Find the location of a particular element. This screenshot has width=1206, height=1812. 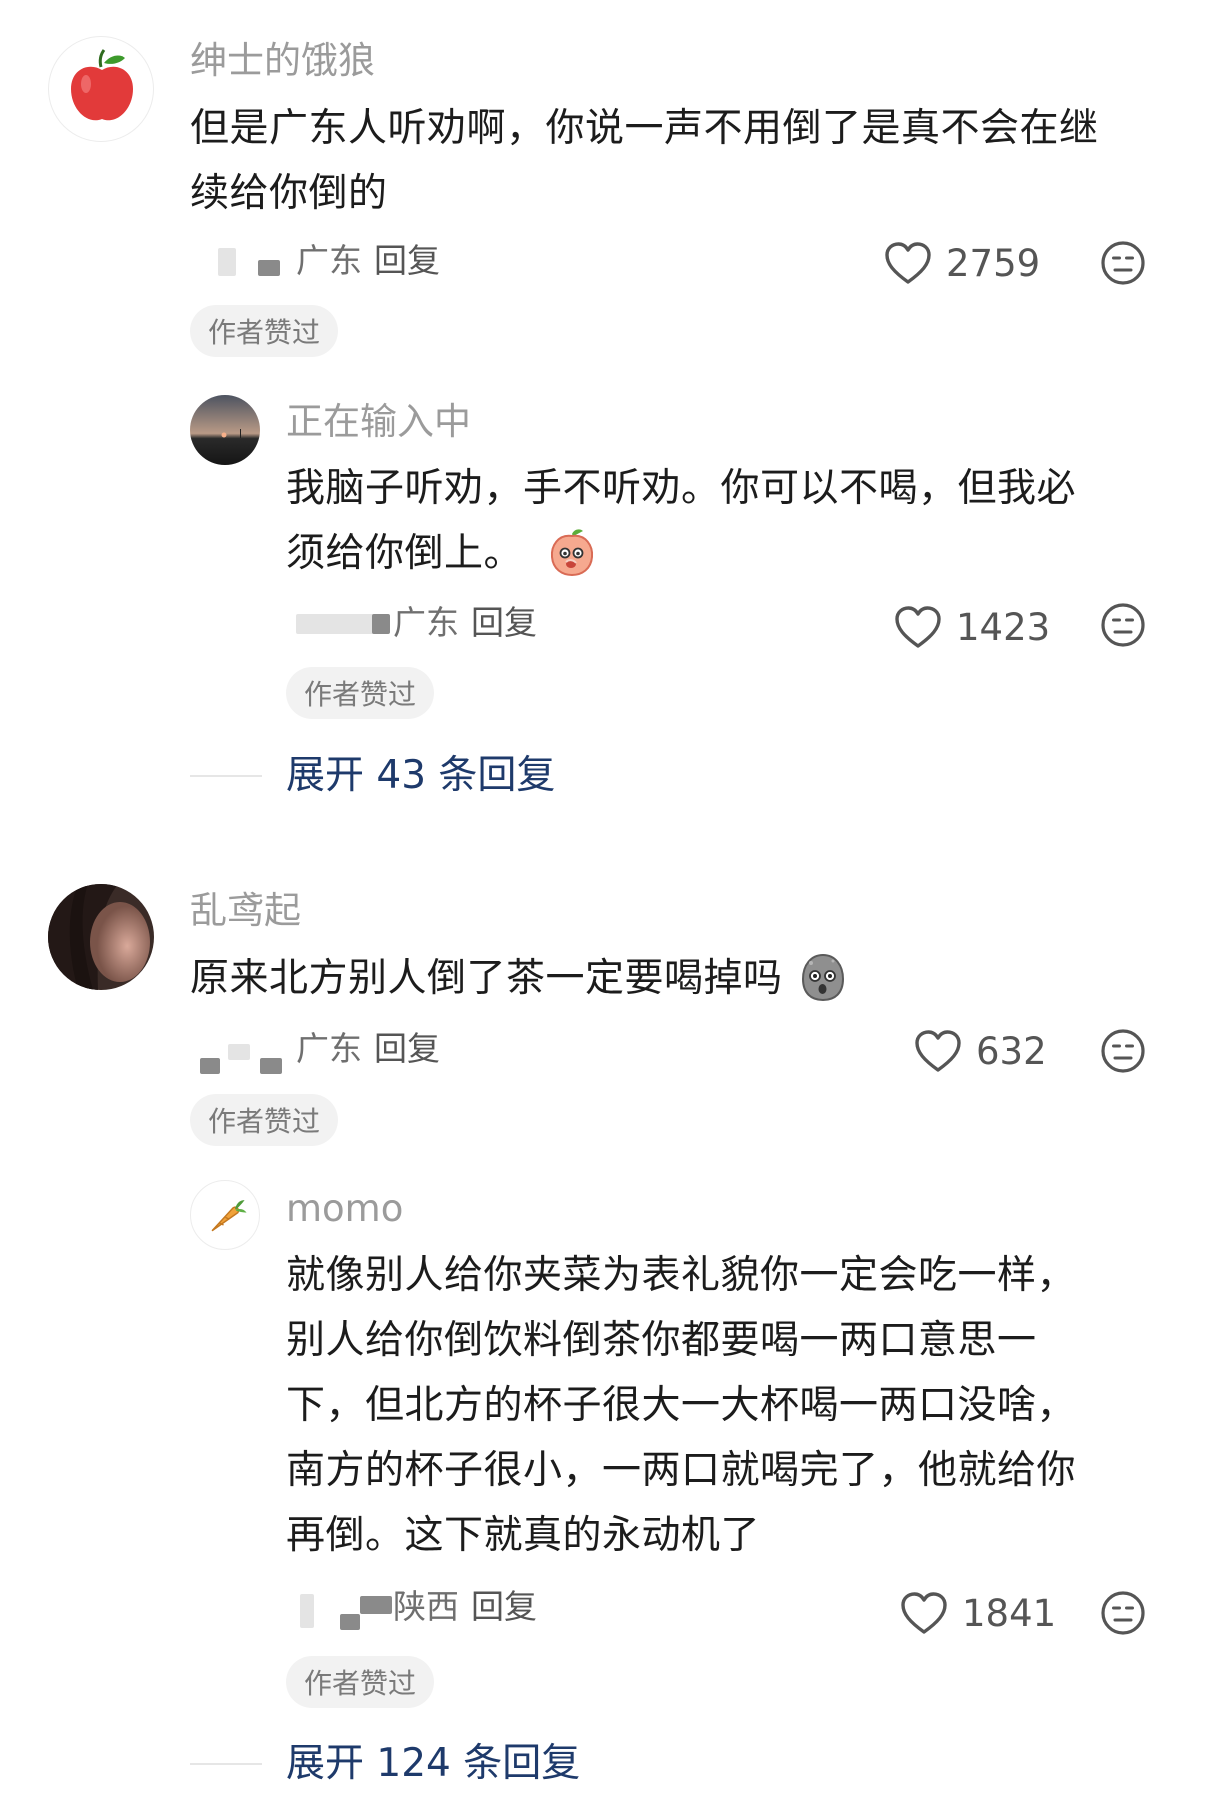

comment-line: 续给你倒的 is located at coordinates (289, 193).